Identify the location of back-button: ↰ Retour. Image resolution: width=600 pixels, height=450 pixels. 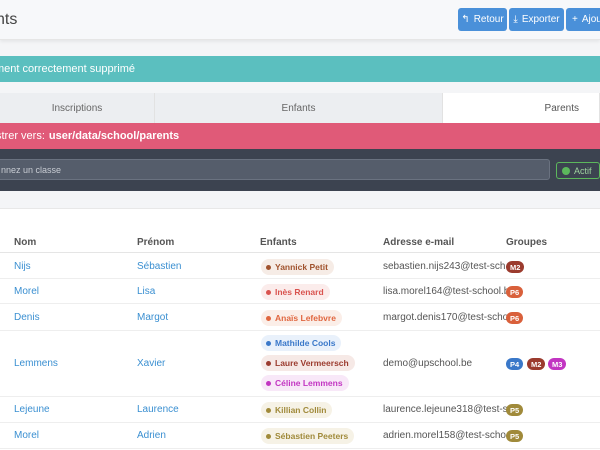
(482, 19).